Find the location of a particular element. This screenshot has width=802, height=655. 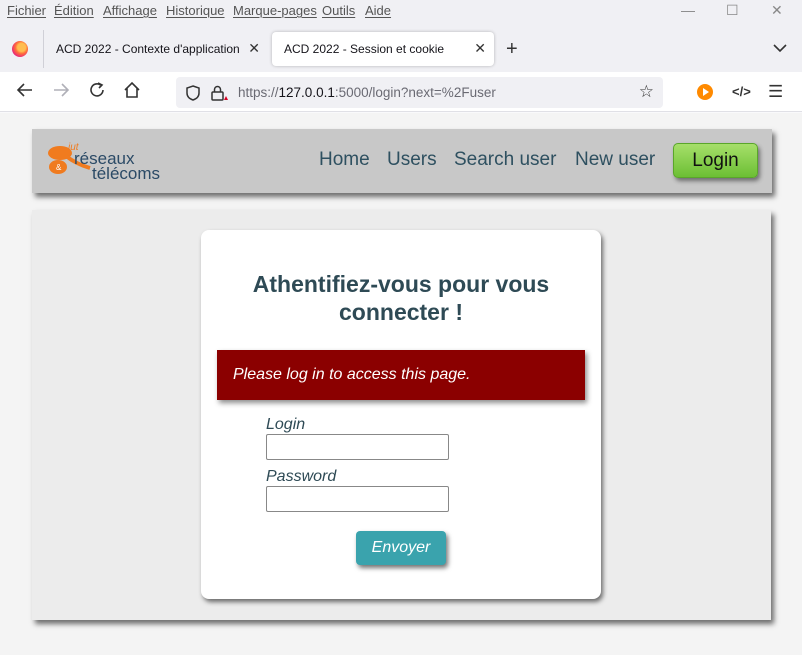

home-icon is located at coordinates (132, 92).